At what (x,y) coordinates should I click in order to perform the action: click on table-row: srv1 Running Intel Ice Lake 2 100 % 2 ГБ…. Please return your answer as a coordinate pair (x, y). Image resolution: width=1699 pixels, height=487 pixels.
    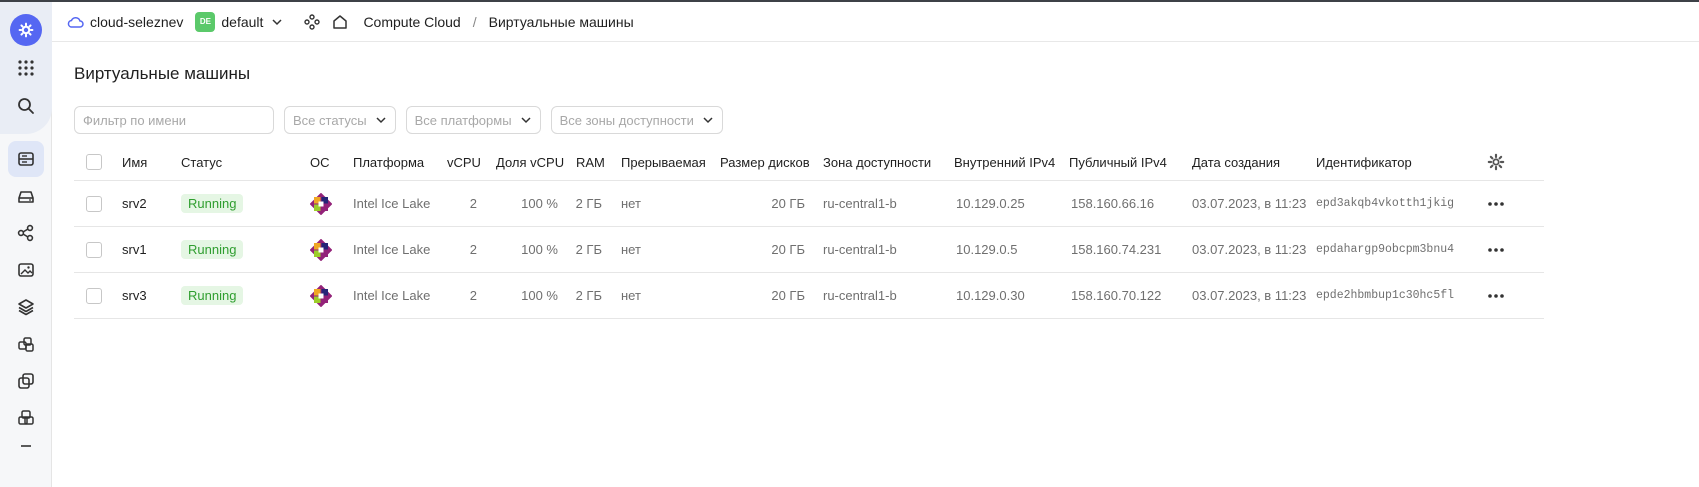
    Looking at the image, I should click on (809, 250).